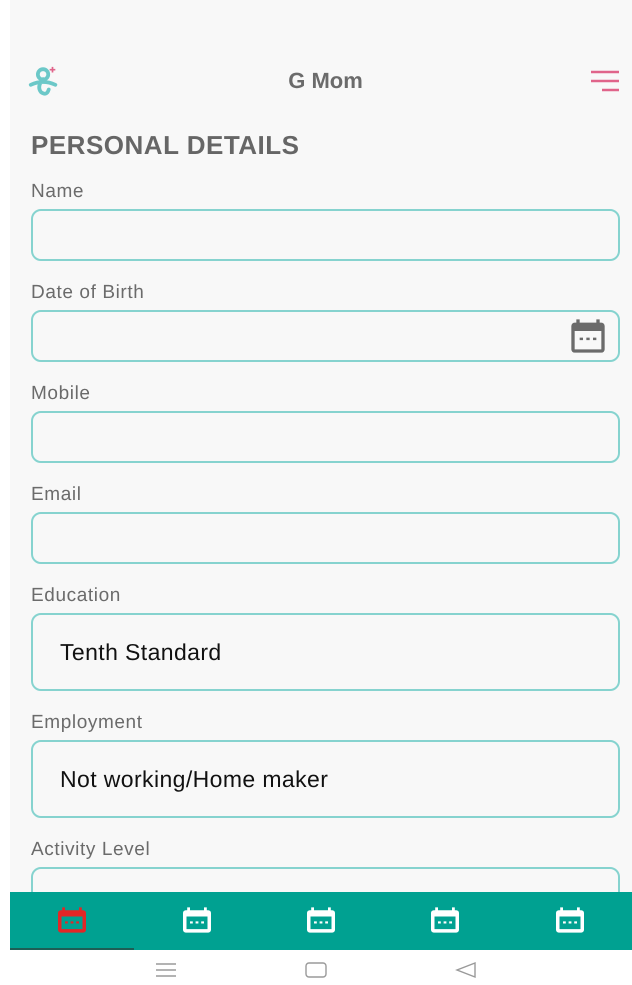  I want to click on date-field, so click(325, 336).